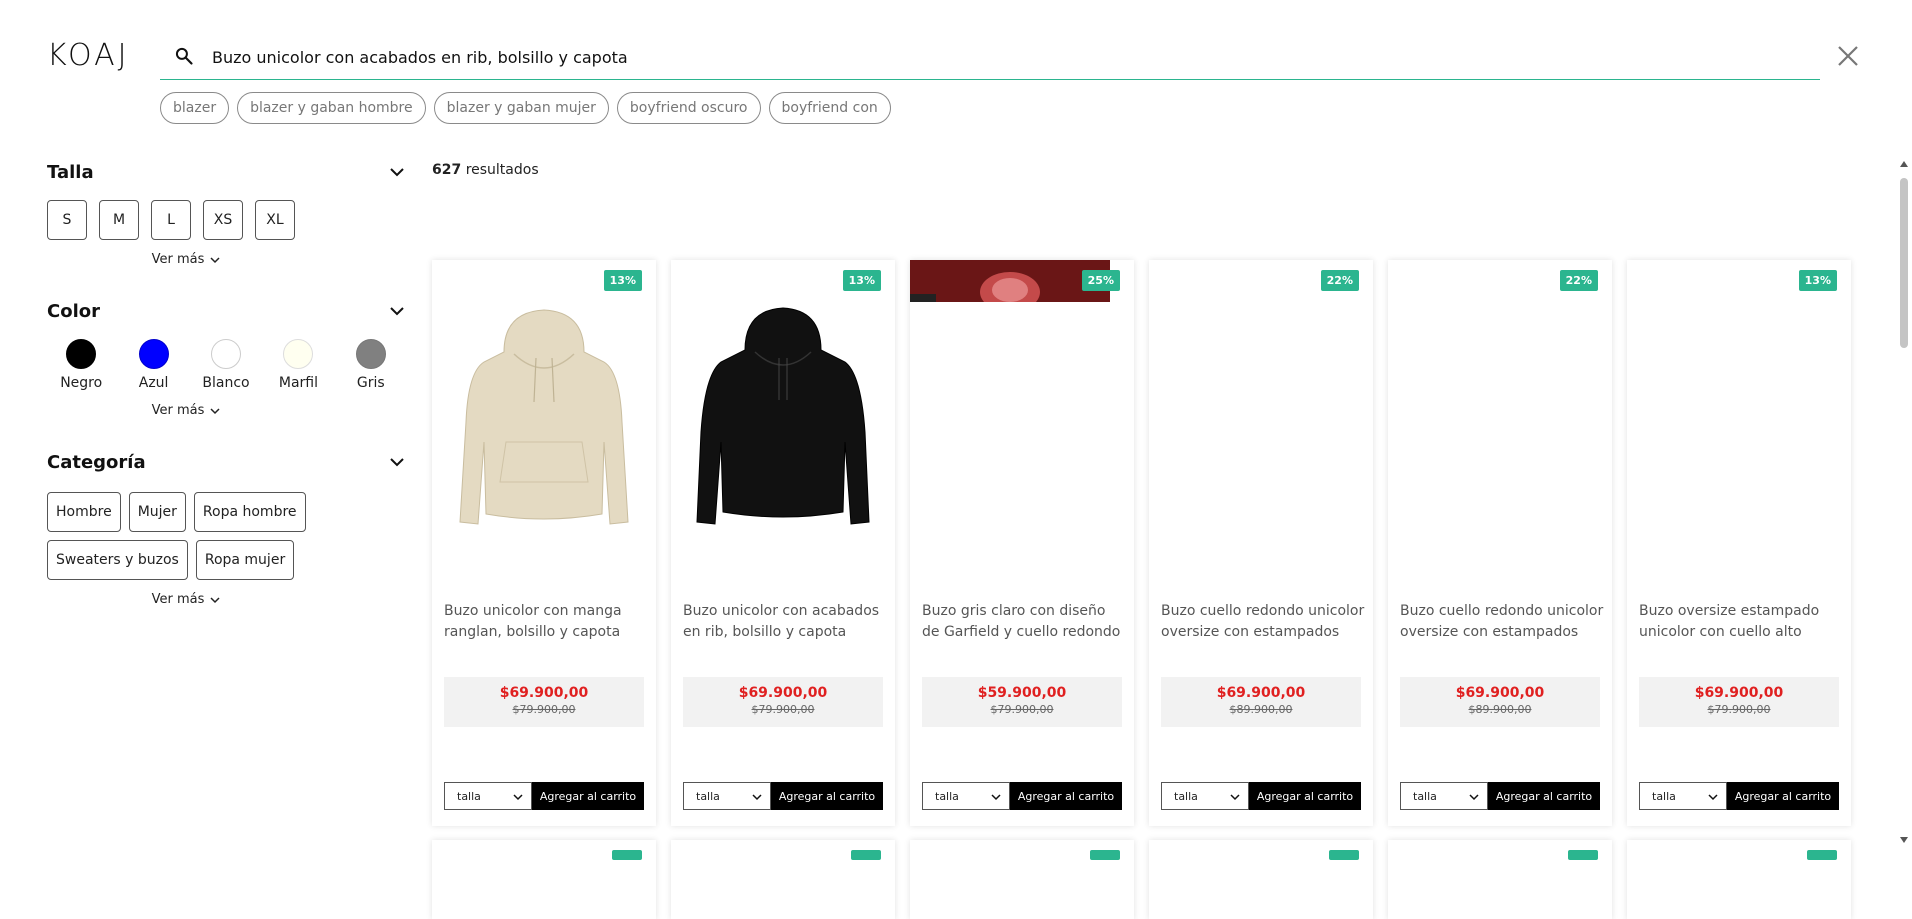 This screenshot has width=1912, height=919. Describe the element at coordinates (249, 512) in the screenshot. I see `category-option: Ropa hombre` at that location.